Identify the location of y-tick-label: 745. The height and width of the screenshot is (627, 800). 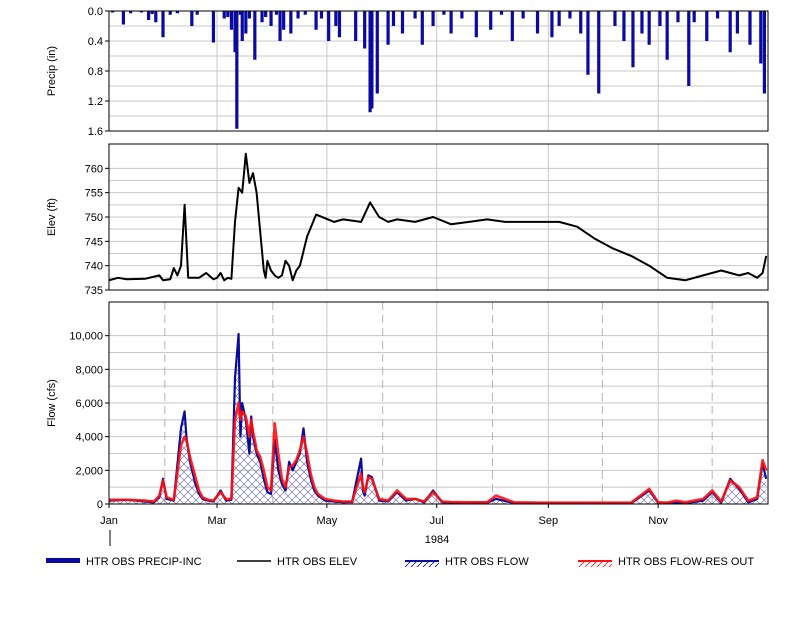
(94, 242).